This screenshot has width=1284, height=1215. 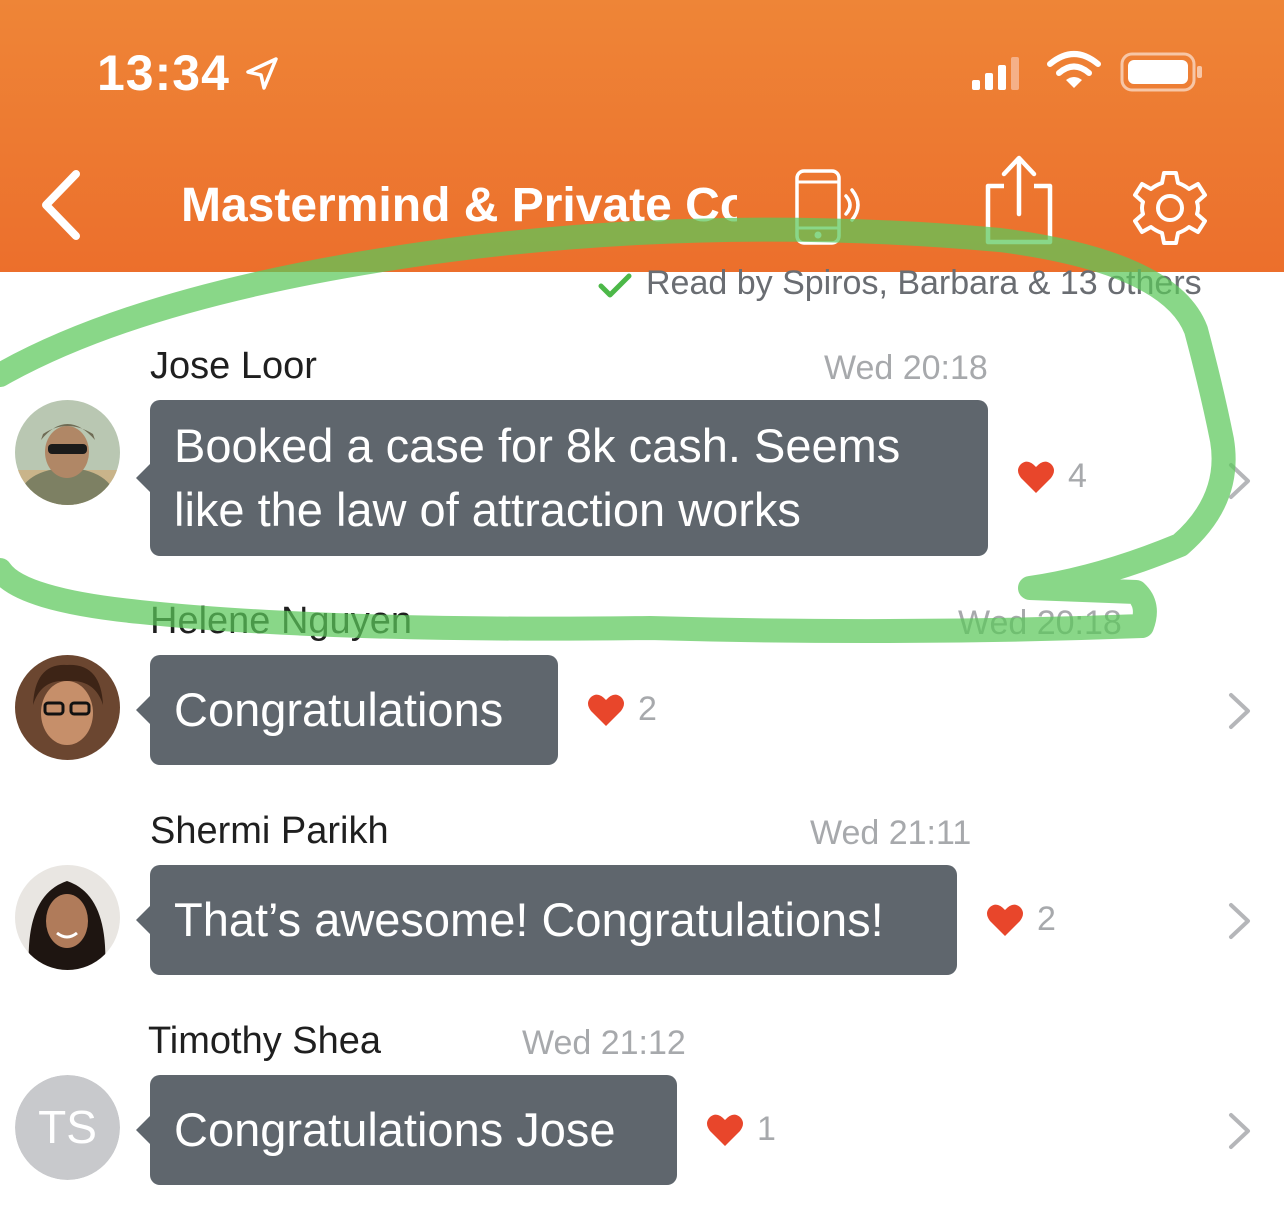 I want to click on cell-signal-icon, so click(x=998, y=76).